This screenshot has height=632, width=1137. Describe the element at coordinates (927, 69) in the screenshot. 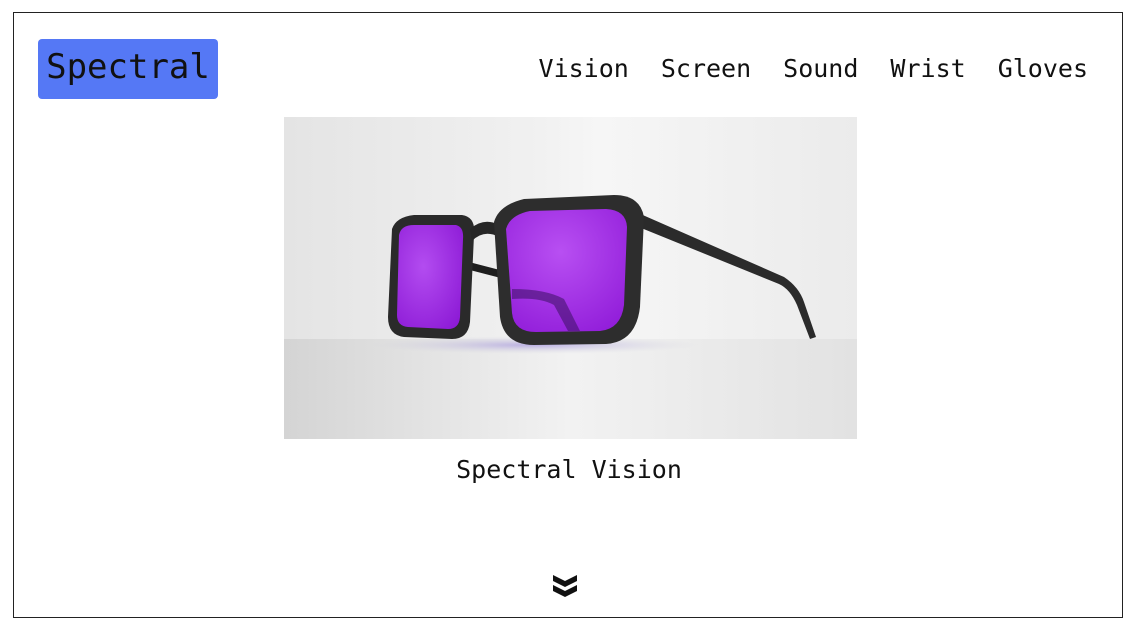

I see `nav-item-wrist: Wrist` at that location.